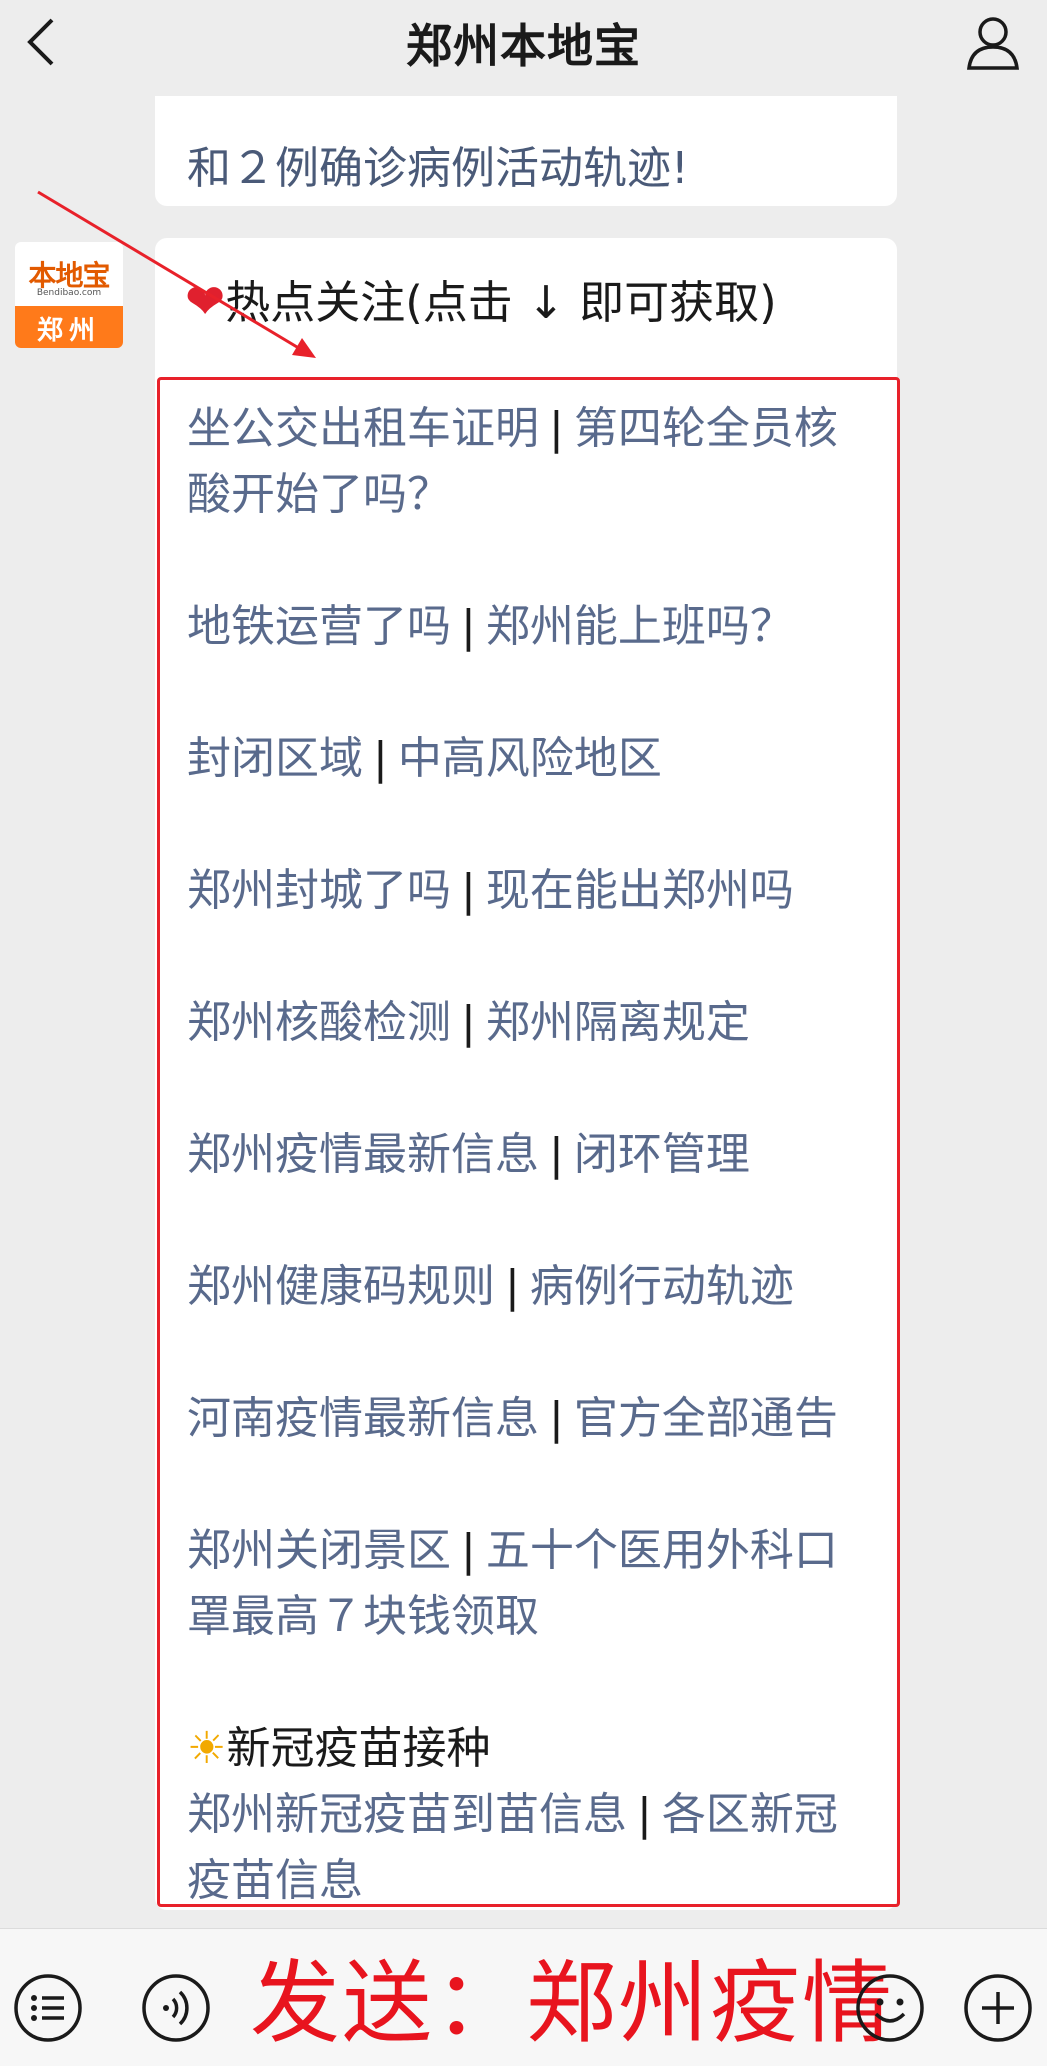 The width and height of the screenshot is (1047, 2066). I want to click on emoji-icon, so click(890, 2008).